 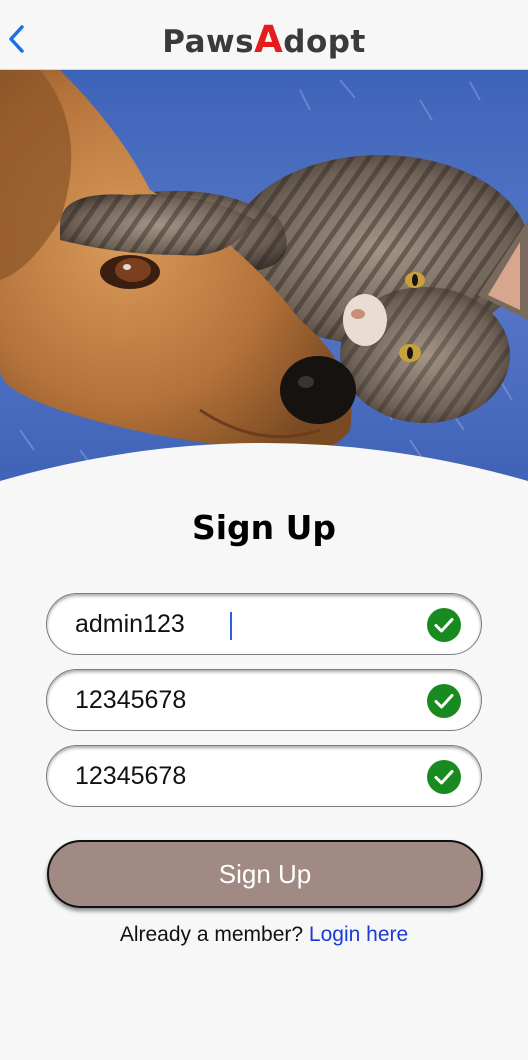 What do you see at coordinates (245, 700) in the screenshot?
I see `password-input` at bounding box center [245, 700].